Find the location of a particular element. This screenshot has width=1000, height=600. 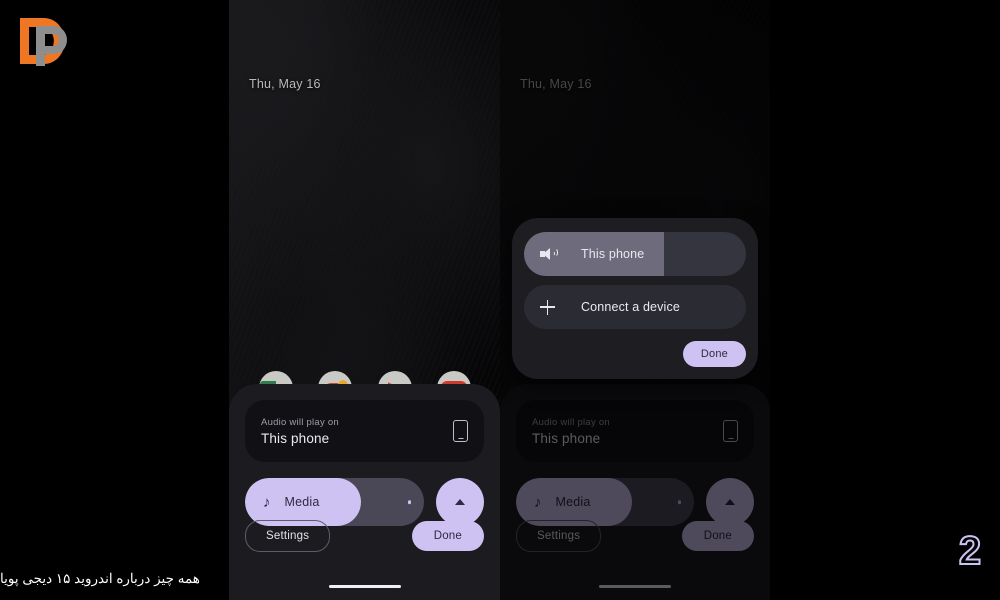

connect-a-device-row: Connect a device is located at coordinates (635, 307).